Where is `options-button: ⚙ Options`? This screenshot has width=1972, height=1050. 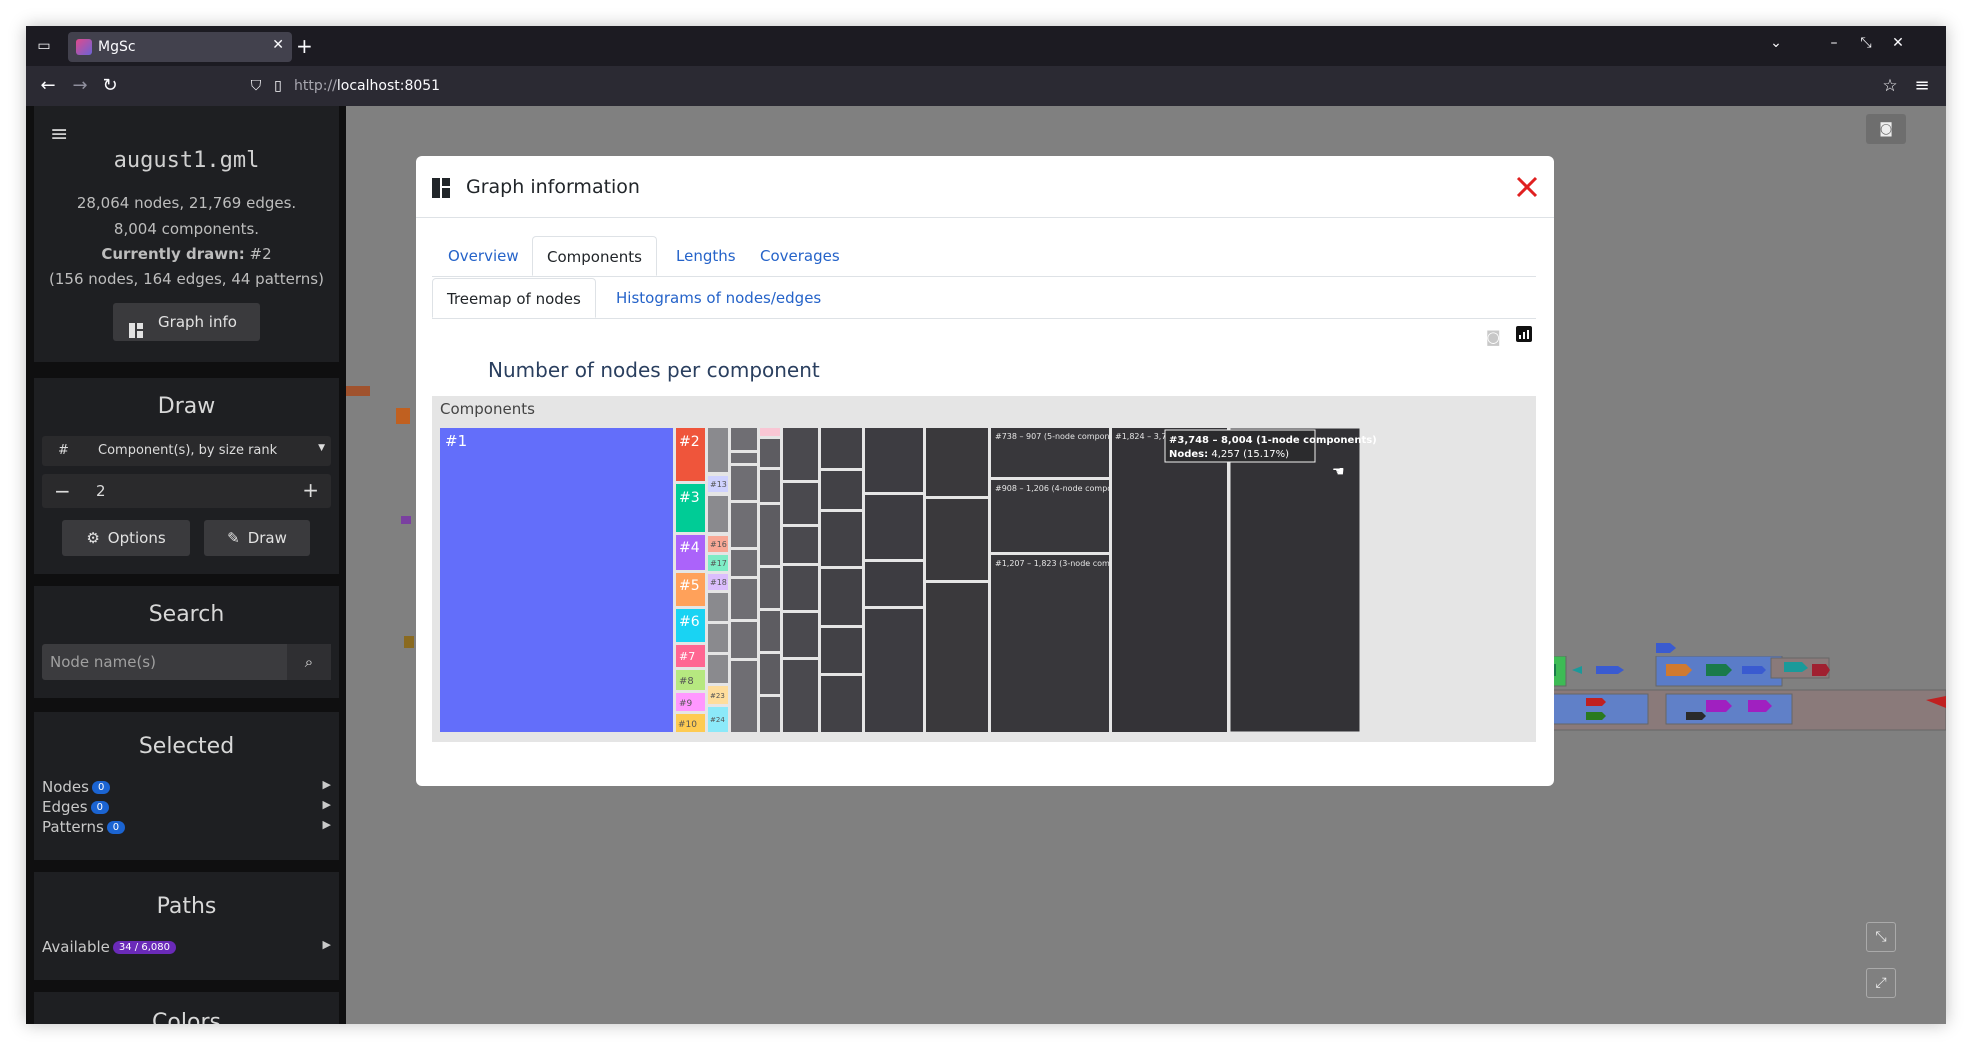
options-button: ⚙ Options is located at coordinates (126, 538).